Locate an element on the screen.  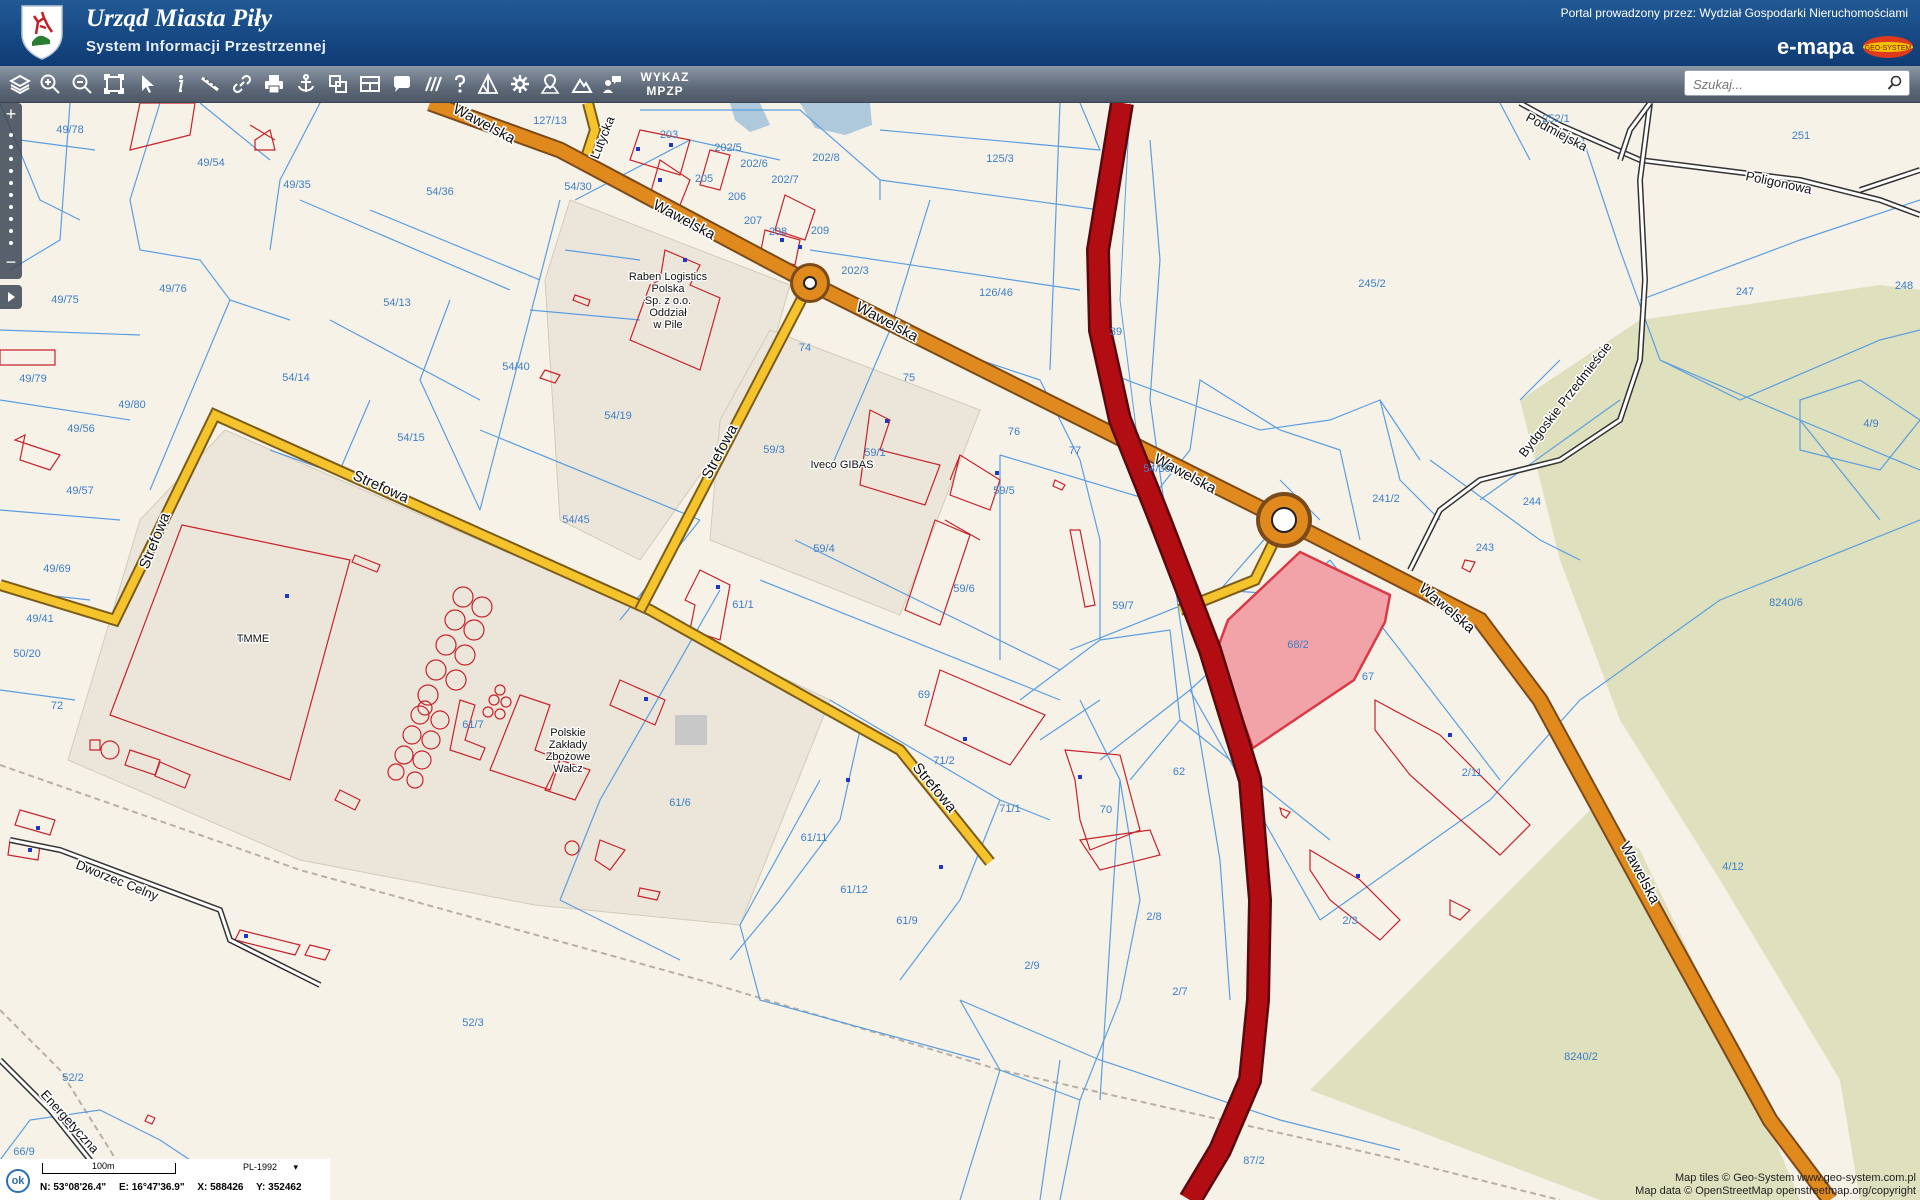
ok-button: ok is located at coordinates (18, 1181).